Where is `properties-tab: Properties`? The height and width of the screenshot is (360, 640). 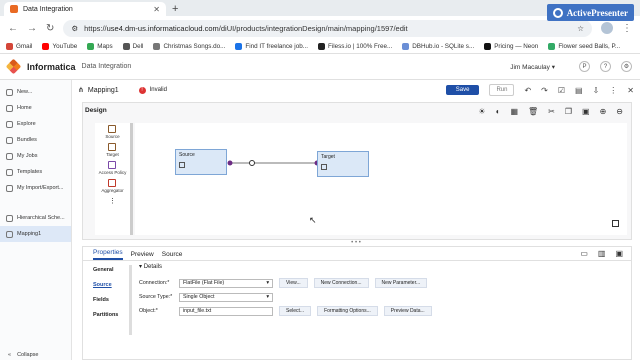
properties-tab: Properties is located at coordinates (108, 254).